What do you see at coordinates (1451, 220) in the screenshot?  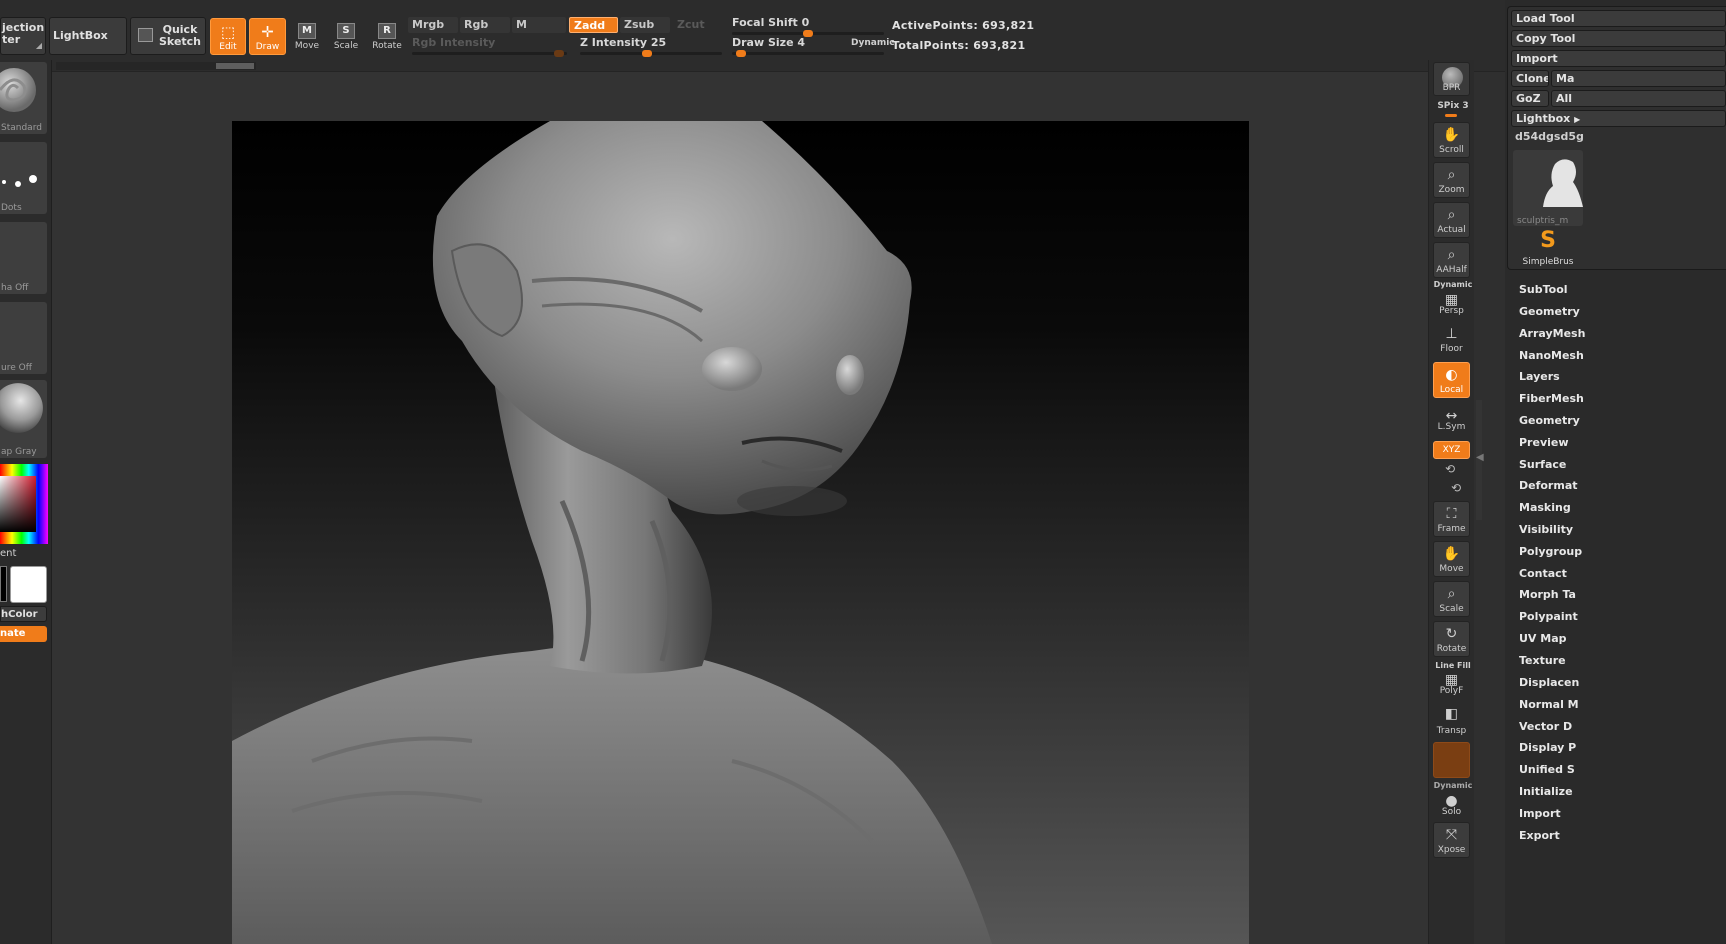 I see `actual-button: ⌕ Actual` at bounding box center [1451, 220].